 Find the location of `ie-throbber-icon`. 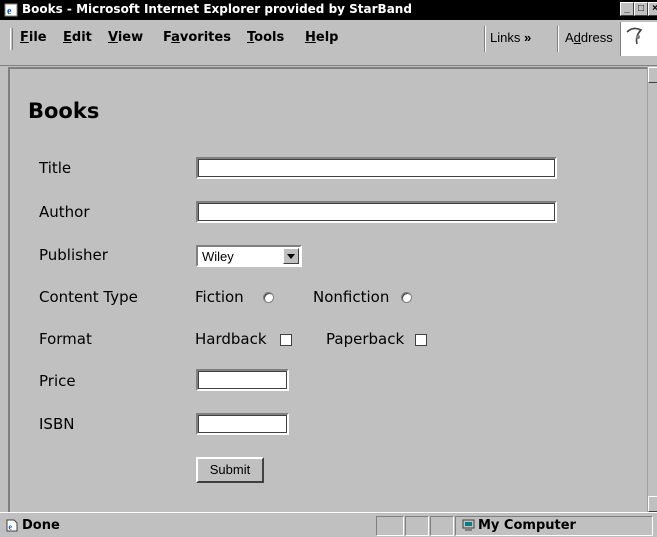

ie-throbber-icon is located at coordinates (638, 39).